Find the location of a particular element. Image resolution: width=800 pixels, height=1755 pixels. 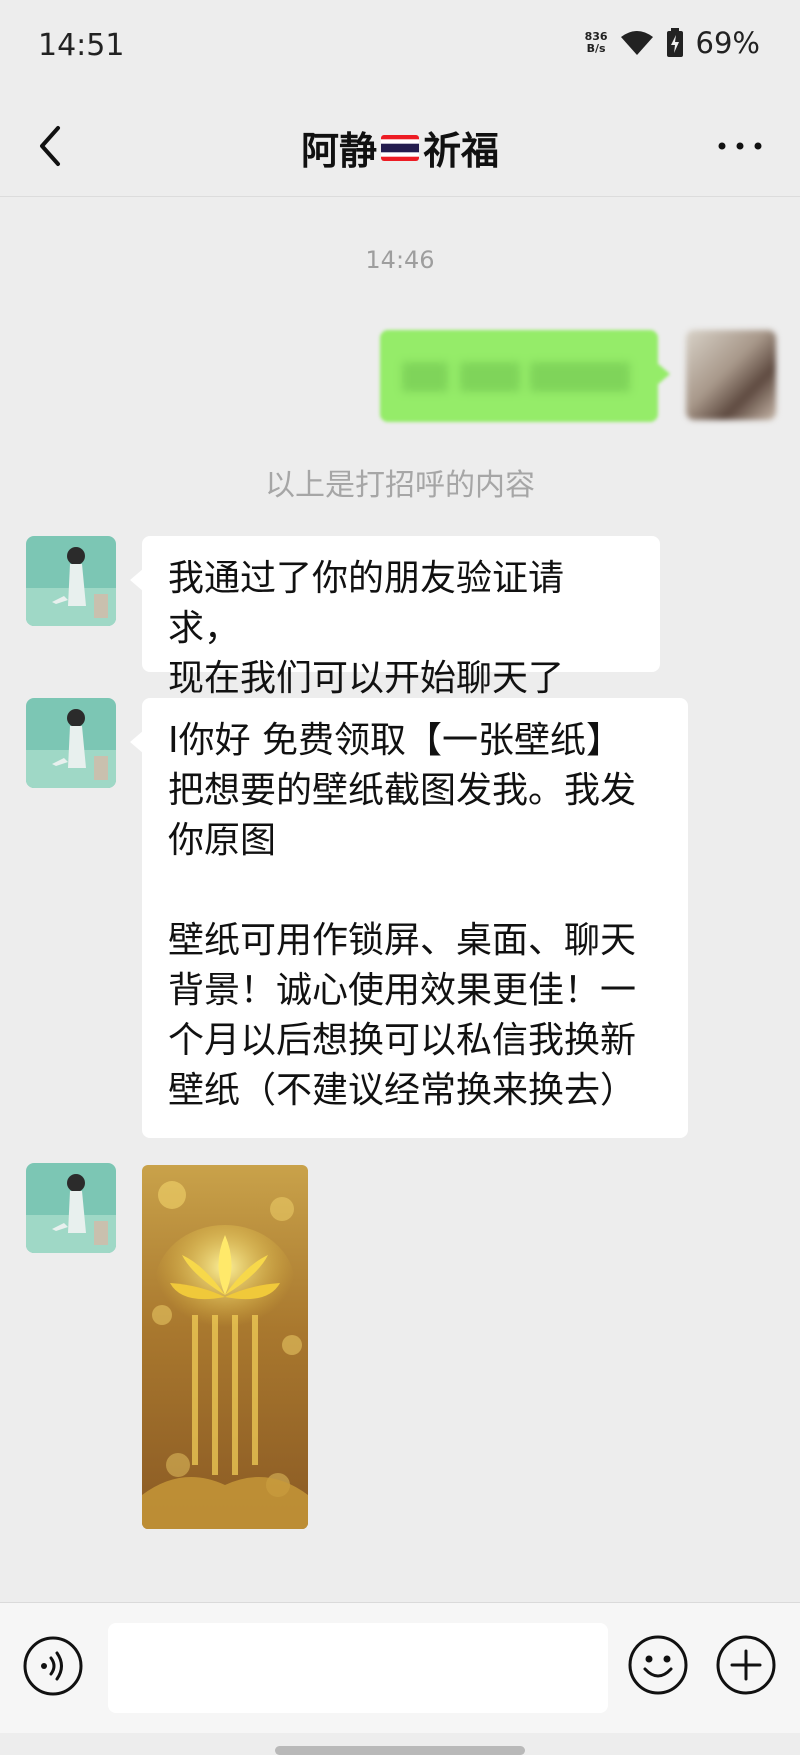

voice-icon is located at coordinates (53, 1666).